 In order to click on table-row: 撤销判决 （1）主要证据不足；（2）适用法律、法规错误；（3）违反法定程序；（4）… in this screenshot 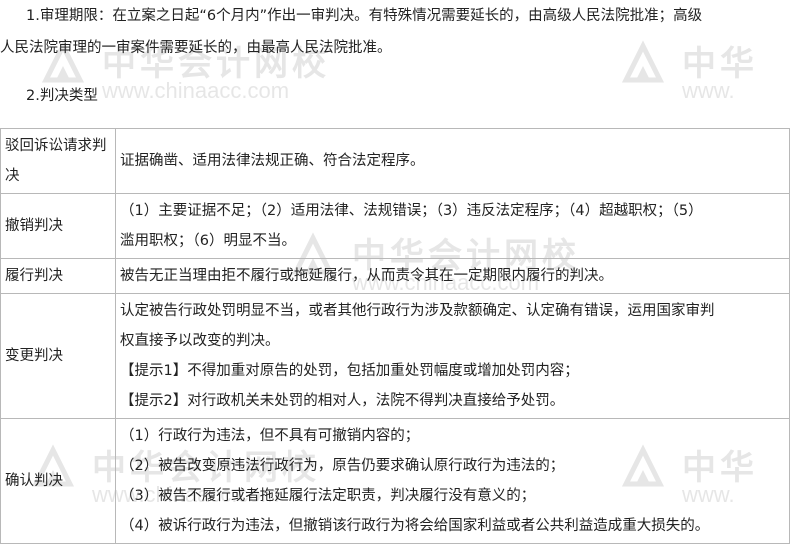, I will do `click(395, 226)`.